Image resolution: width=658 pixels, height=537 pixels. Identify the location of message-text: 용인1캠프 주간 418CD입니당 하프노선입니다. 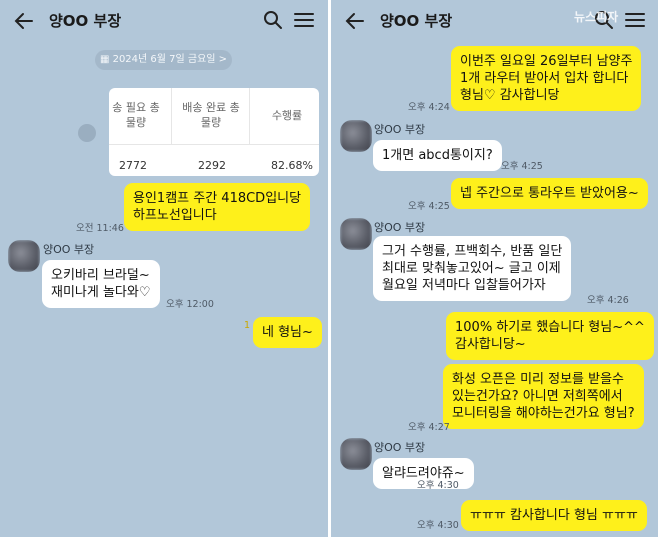
(217, 207).